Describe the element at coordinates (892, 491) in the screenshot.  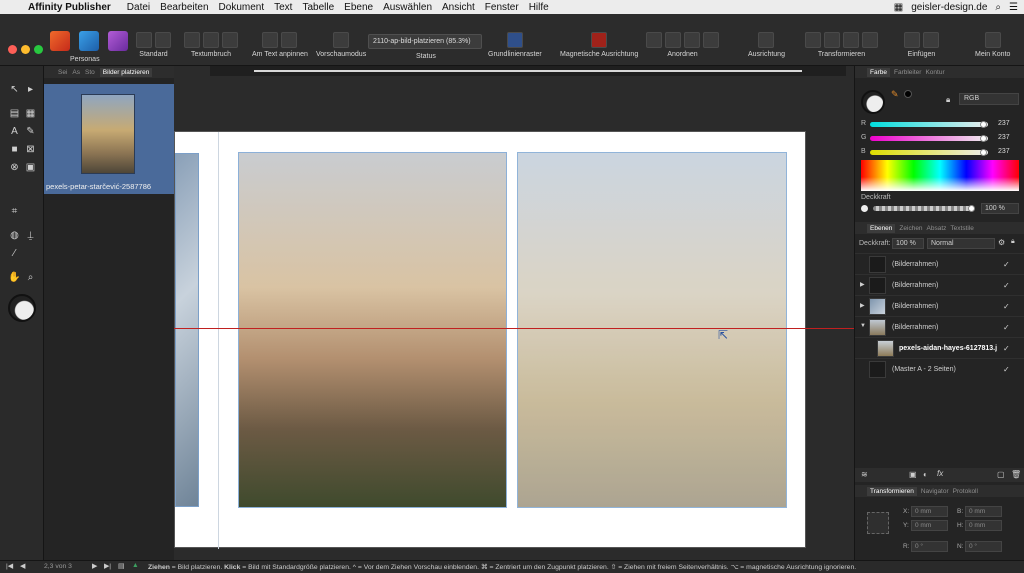
I see `tab-transformieren: Transformieren` at that location.